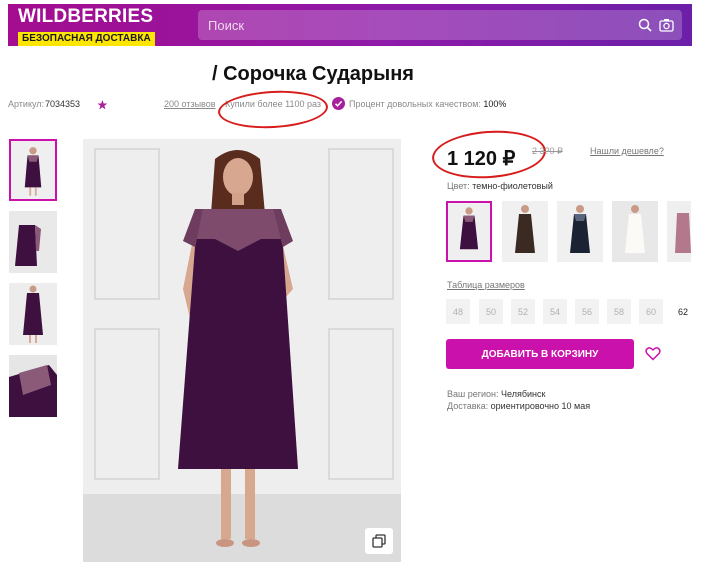  Describe the element at coordinates (273, 109) in the screenshot. I see `annotation-ellipse-bought` at that location.